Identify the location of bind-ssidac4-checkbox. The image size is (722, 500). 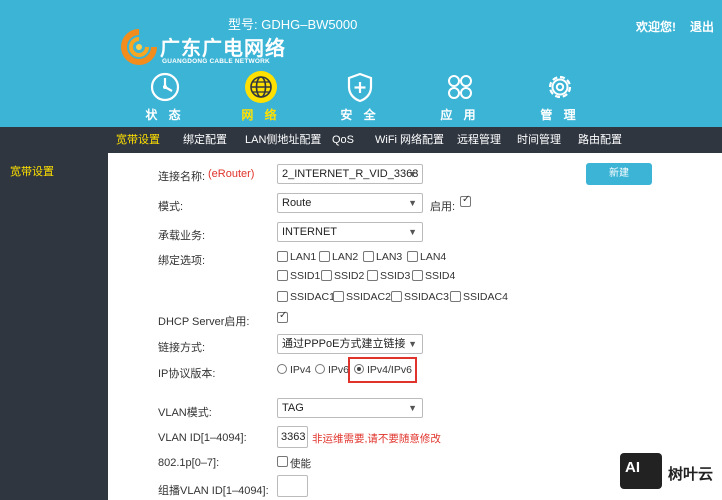
(455, 296).